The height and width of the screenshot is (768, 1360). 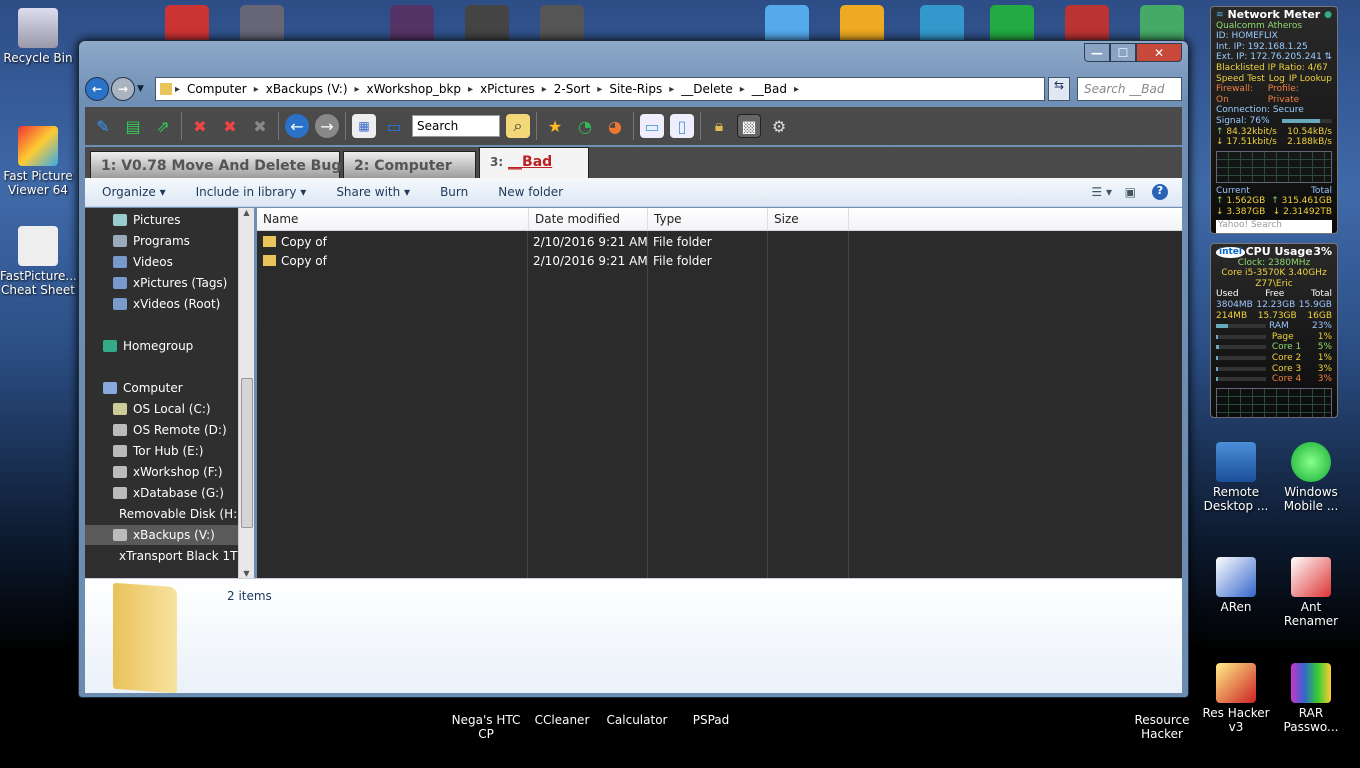 What do you see at coordinates (364, 126) in the screenshot?
I see `view-mode-icon: ▦` at bounding box center [364, 126].